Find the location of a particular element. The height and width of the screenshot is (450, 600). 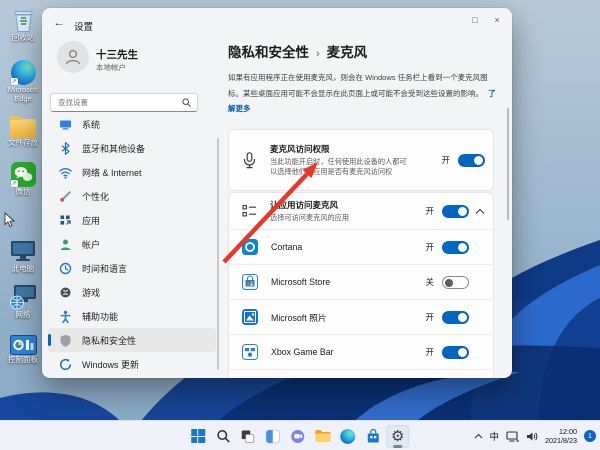

desktop-icon-network: 网络 is located at coordinates (23, 301).